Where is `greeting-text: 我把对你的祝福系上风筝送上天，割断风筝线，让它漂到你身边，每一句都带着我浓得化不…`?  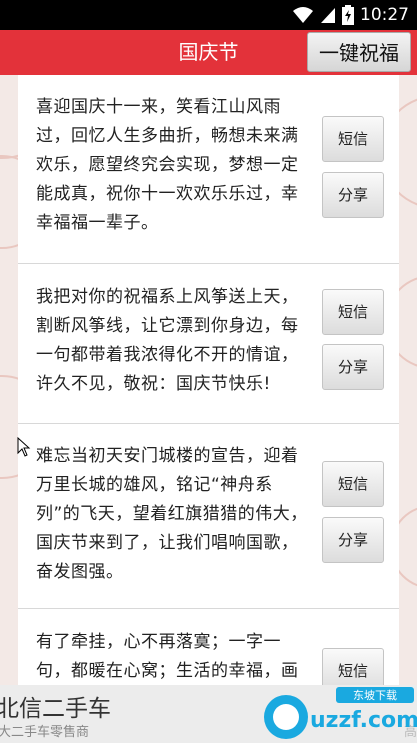
greeting-text: 我把对你的祝福系上风筝送上天，割断风筝线，让它漂到你身边，每一句都带着我浓得化不… is located at coordinates (167, 340).